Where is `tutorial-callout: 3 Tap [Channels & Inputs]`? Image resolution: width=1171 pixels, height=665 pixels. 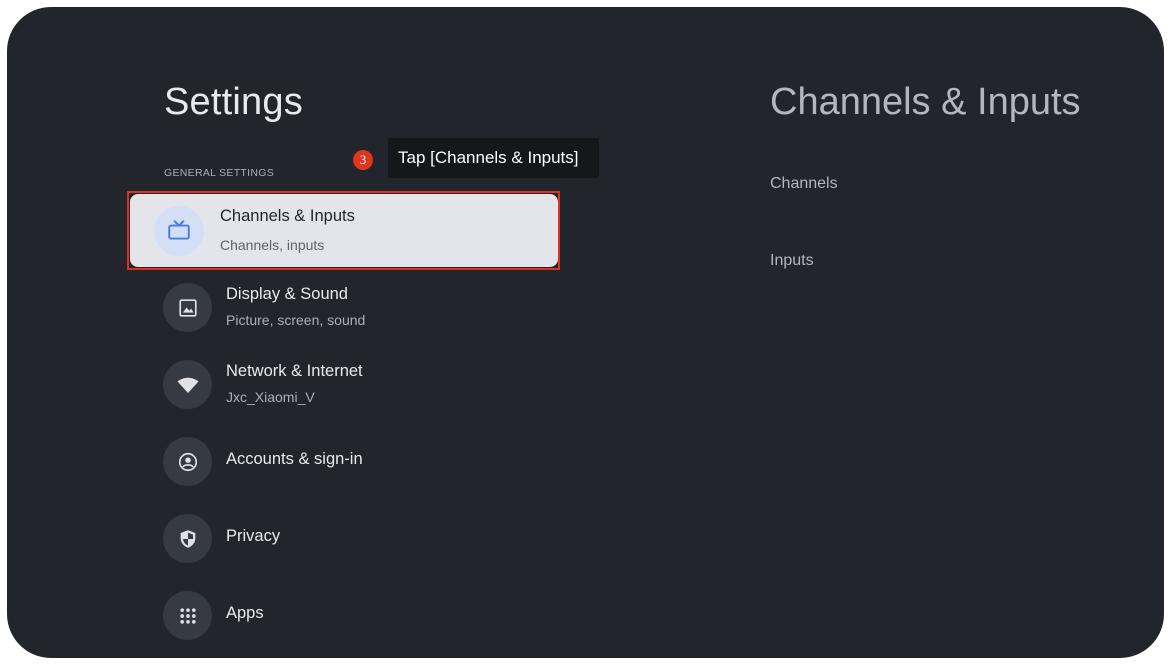
tutorial-callout: 3 Tap [Channels & Inputs] is located at coordinates (476, 158).